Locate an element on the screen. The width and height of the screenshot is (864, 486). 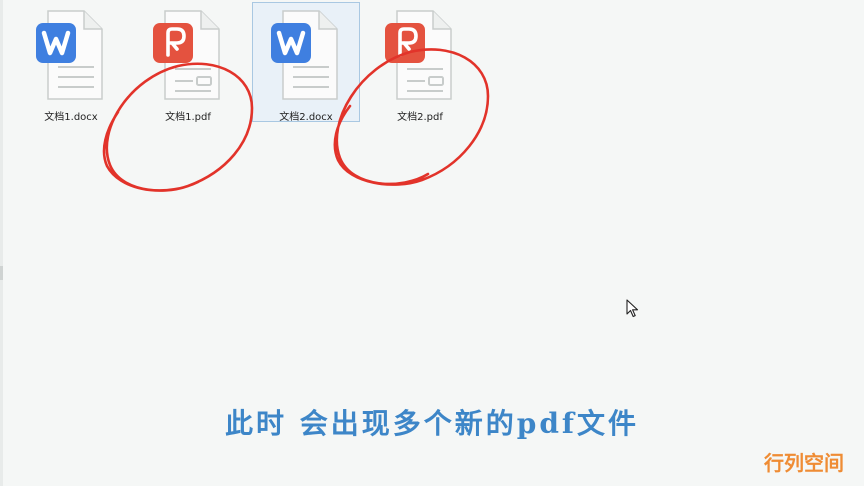
file-item-doc1-pdf: 文档1.pdf is located at coordinates (188, 62).